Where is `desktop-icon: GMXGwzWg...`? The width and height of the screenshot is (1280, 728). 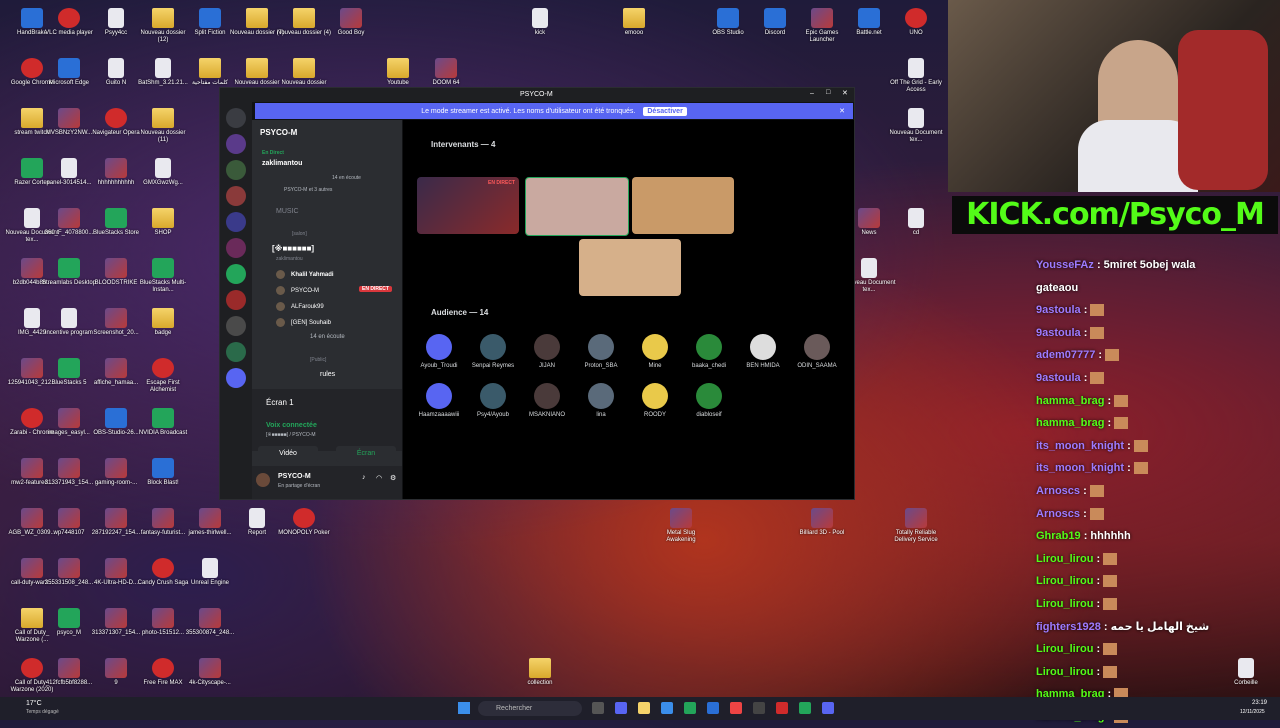
desktop-icon: GMXGwzWg... is located at coordinates (163, 172).